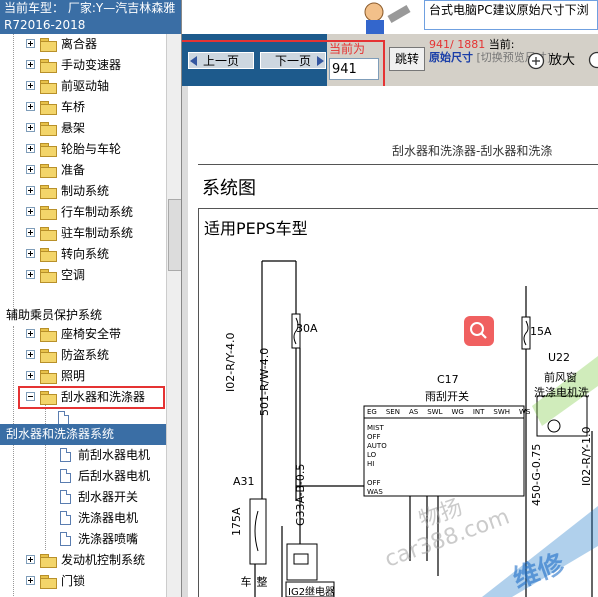  Describe the element at coordinates (236, 521) in the screenshot. I see `fuse-175a-label: 175A` at that location.